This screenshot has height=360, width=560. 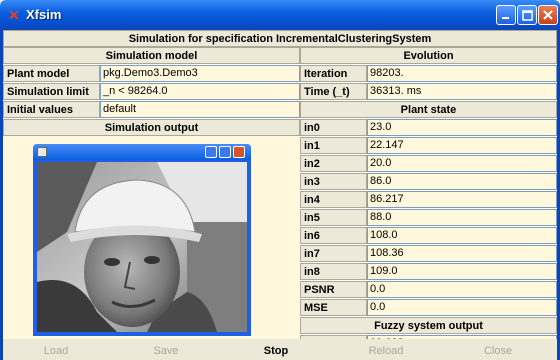 What do you see at coordinates (44, 14) in the screenshot?
I see `window-title: Xfsim` at bounding box center [44, 14].